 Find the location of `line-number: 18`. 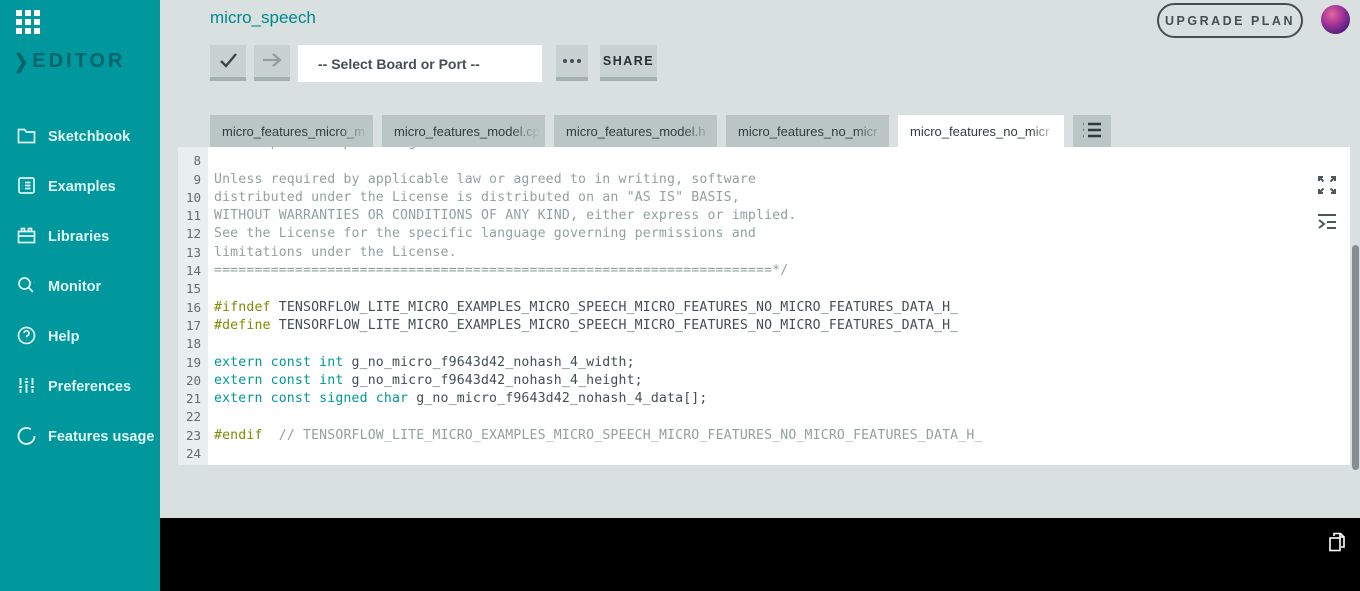

line-number: 18 is located at coordinates (193, 344).